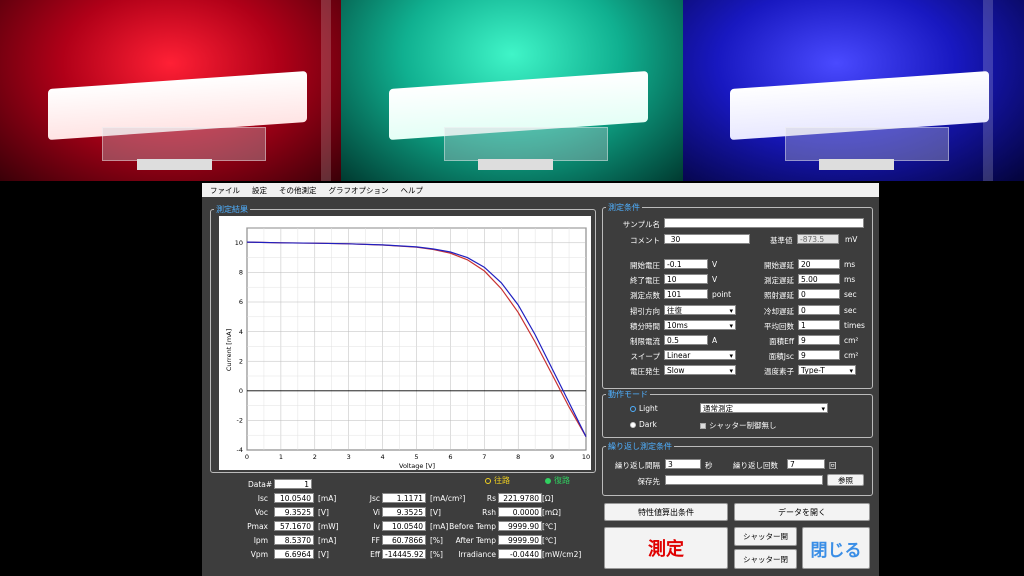  I want to click on shutter-open-button: シャッター開, so click(765, 536).